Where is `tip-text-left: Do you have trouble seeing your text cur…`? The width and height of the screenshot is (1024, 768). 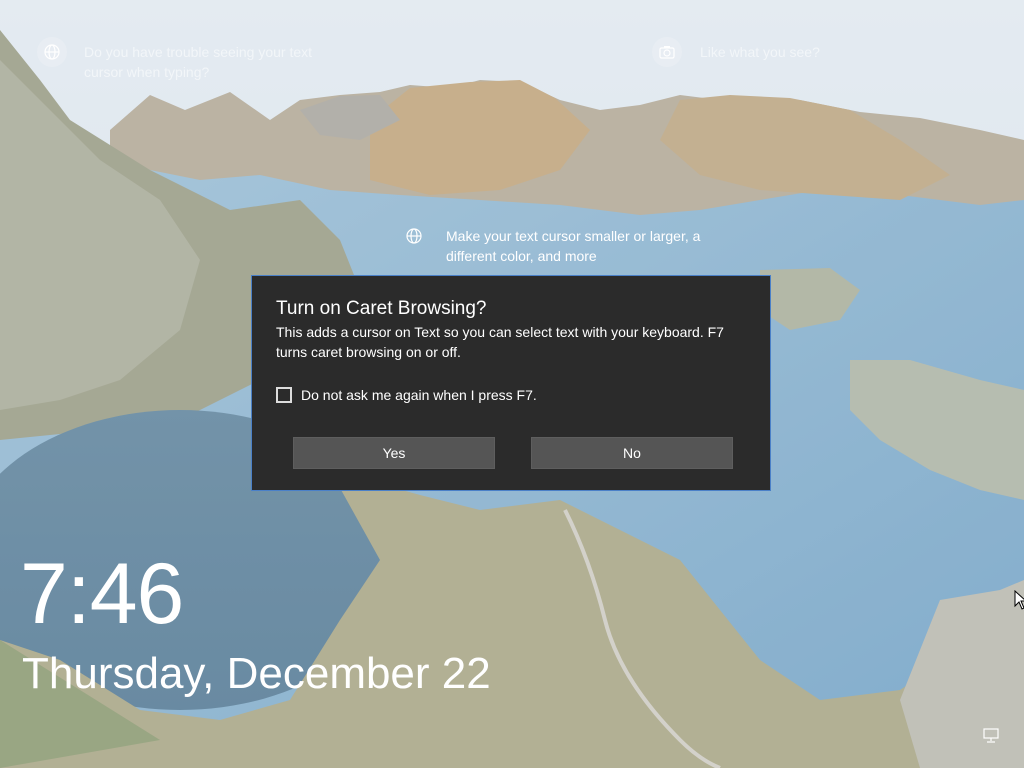
tip-text-left: Do you have trouble seeing your text cur… is located at coordinates (219, 62).